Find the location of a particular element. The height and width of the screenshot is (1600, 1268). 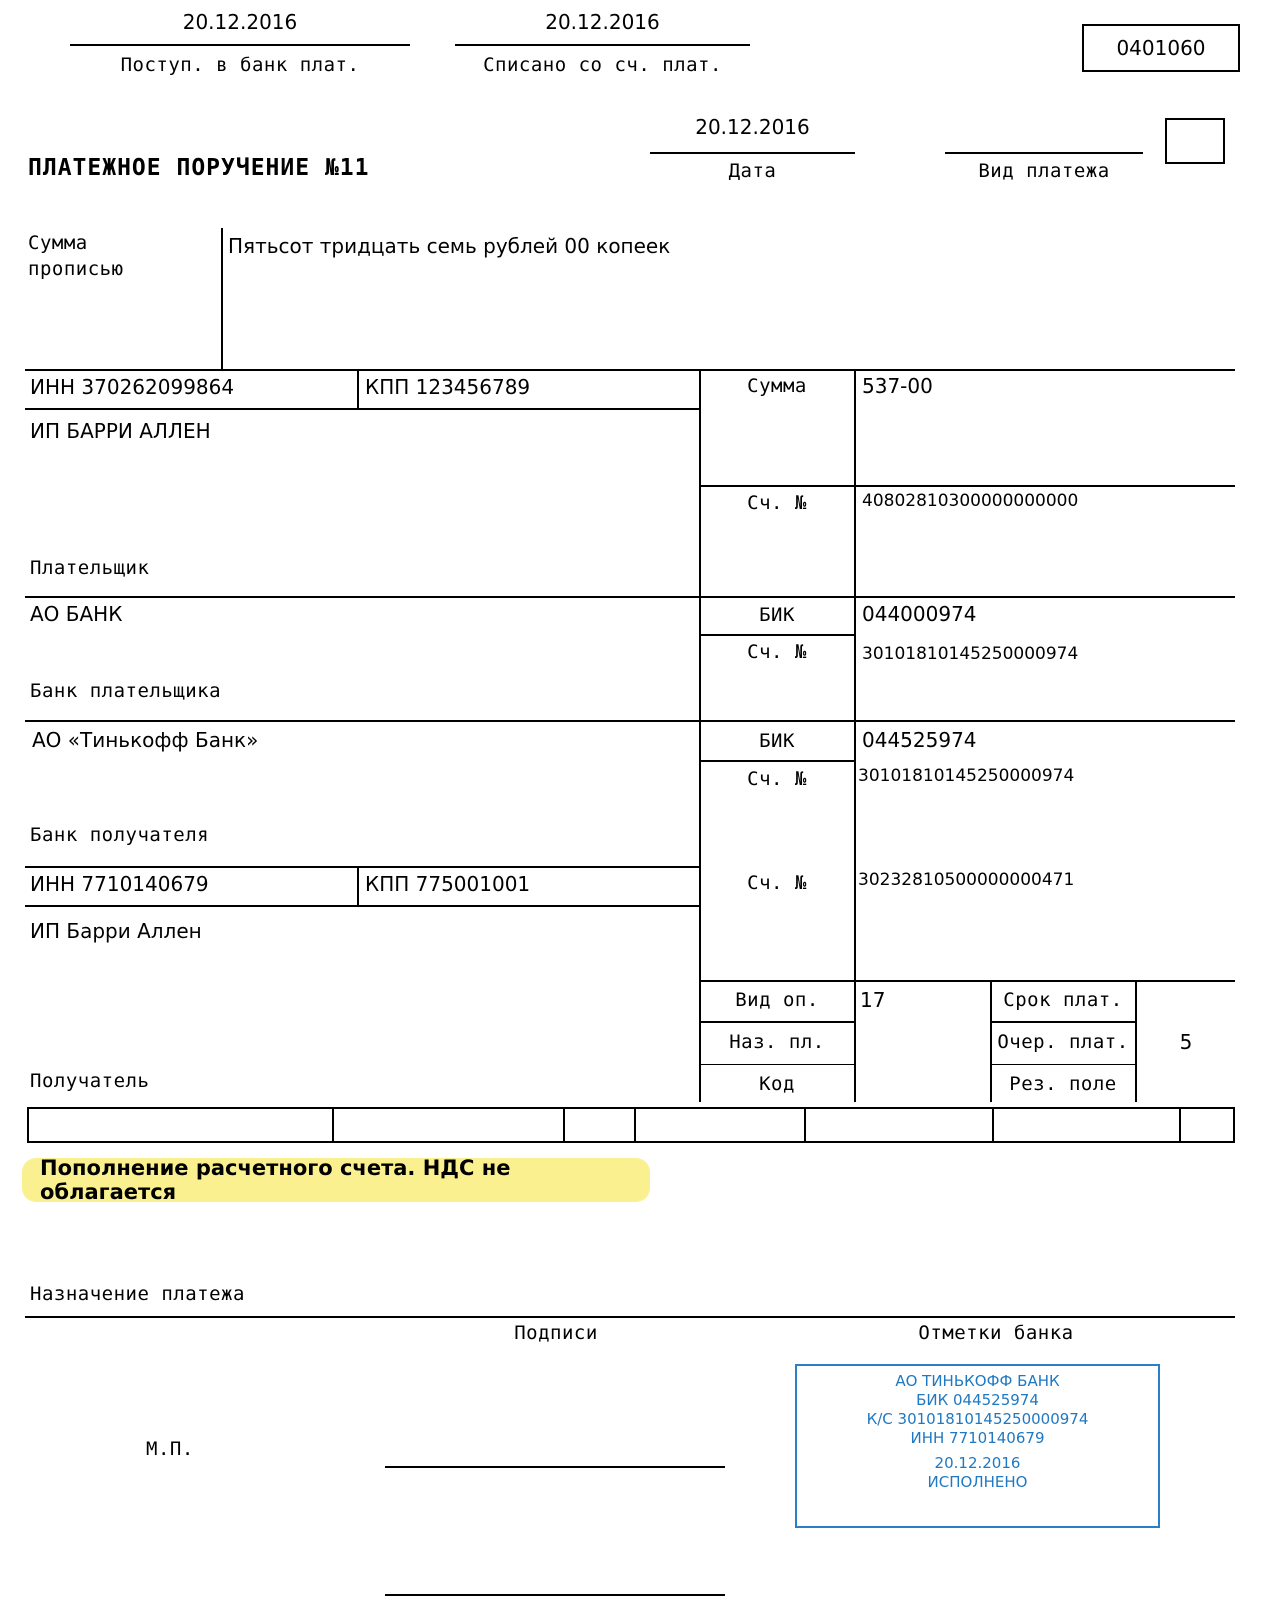

payee-kpp: КПП 775001001 is located at coordinates (448, 884).